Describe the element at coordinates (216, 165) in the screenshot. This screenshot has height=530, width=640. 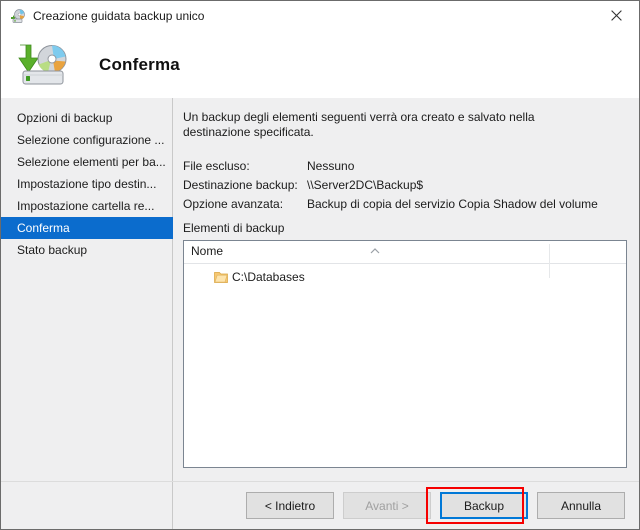
I see `summary-label-excluded-file: File escluso:` at that location.